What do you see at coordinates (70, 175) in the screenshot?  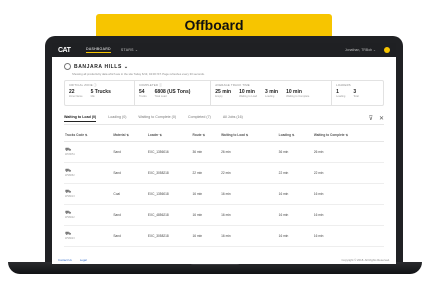 I see `truck-code: WS8052` at bounding box center [70, 175].